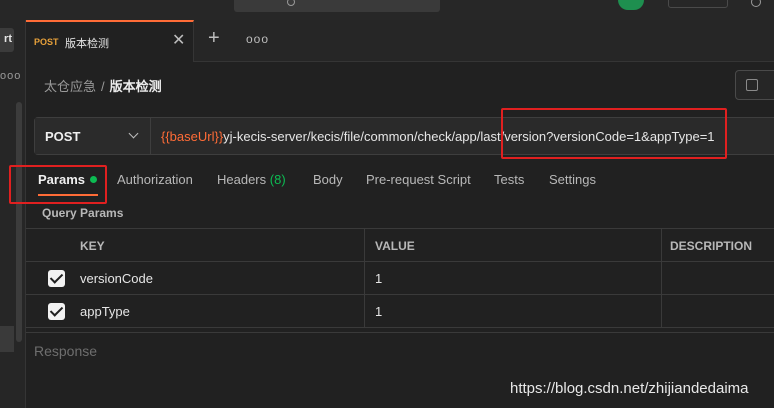 This screenshot has height=408, width=774. What do you see at coordinates (756, 3) in the screenshot?
I see `settings-icon` at bounding box center [756, 3].